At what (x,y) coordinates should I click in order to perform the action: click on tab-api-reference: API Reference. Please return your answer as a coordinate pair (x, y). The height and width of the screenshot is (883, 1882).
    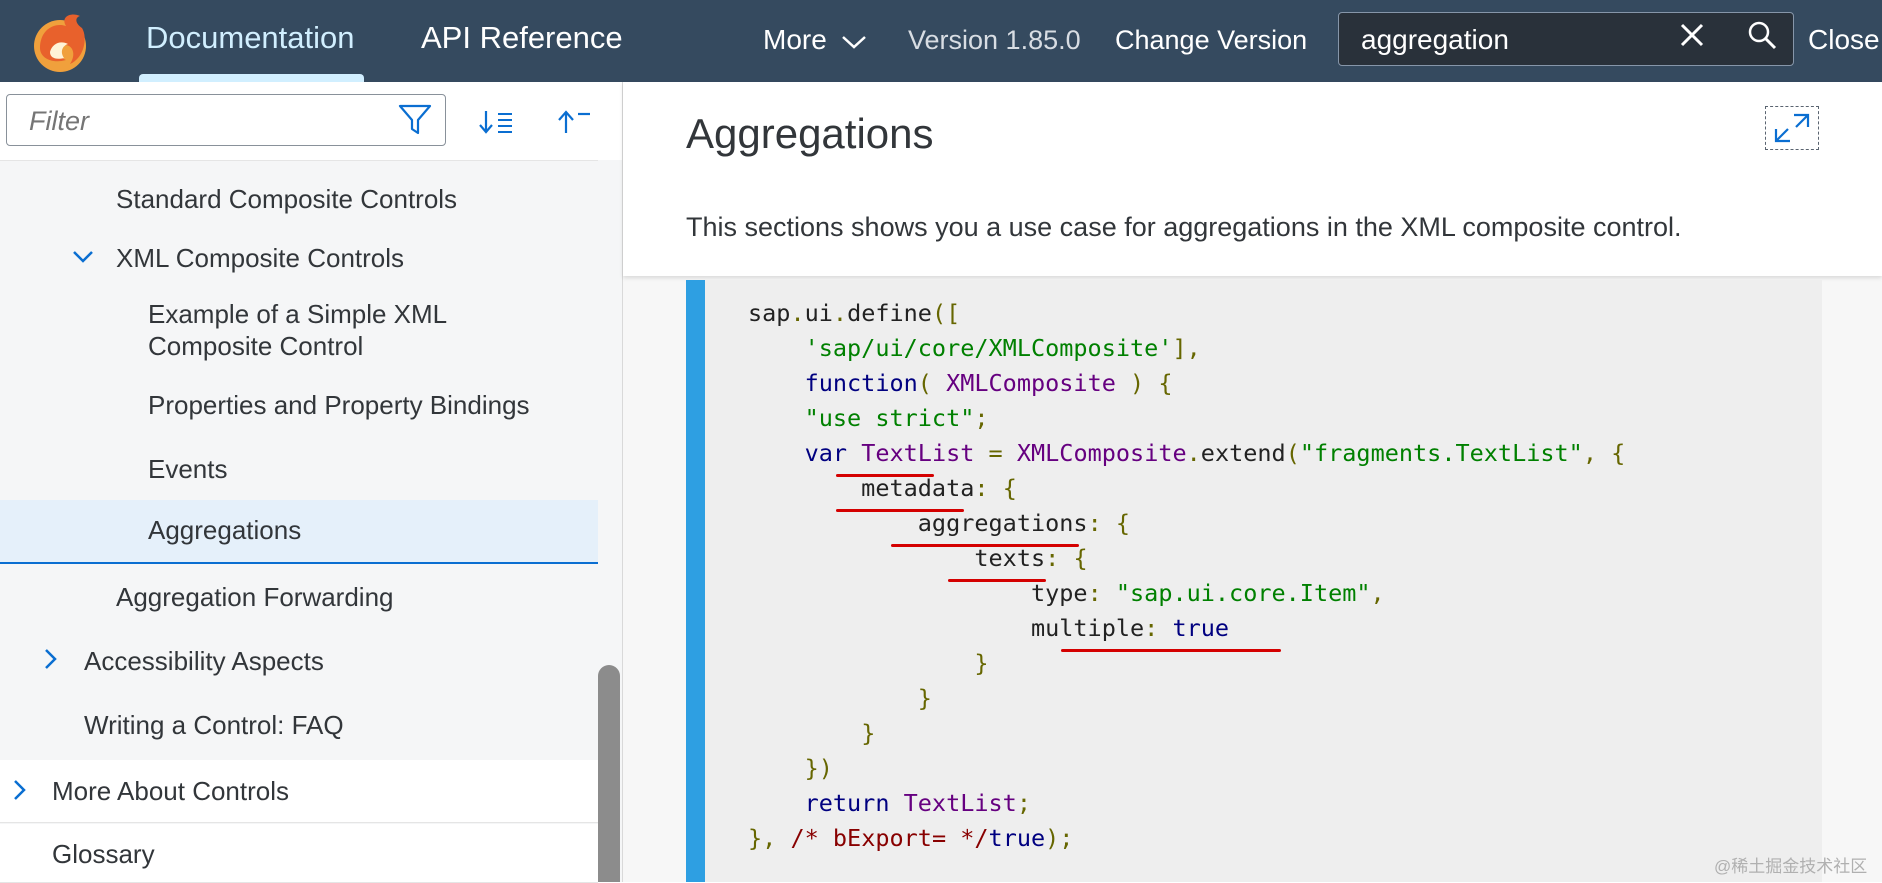
    Looking at the image, I should click on (522, 41).